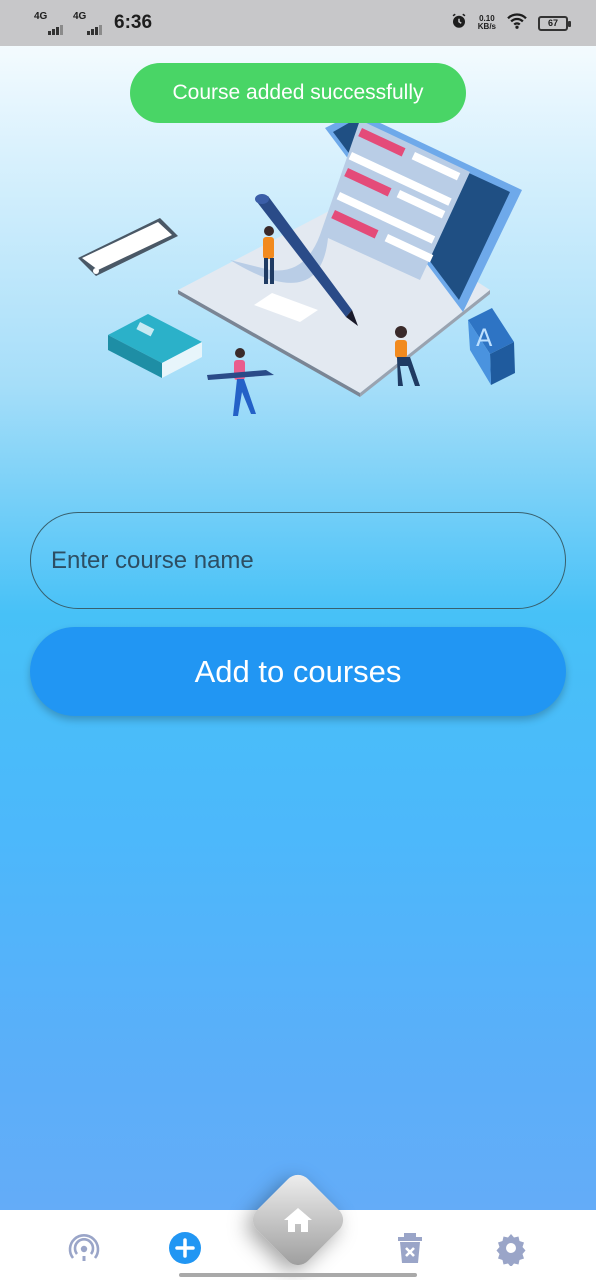  I want to click on svg-text: A, so click(484, 338).